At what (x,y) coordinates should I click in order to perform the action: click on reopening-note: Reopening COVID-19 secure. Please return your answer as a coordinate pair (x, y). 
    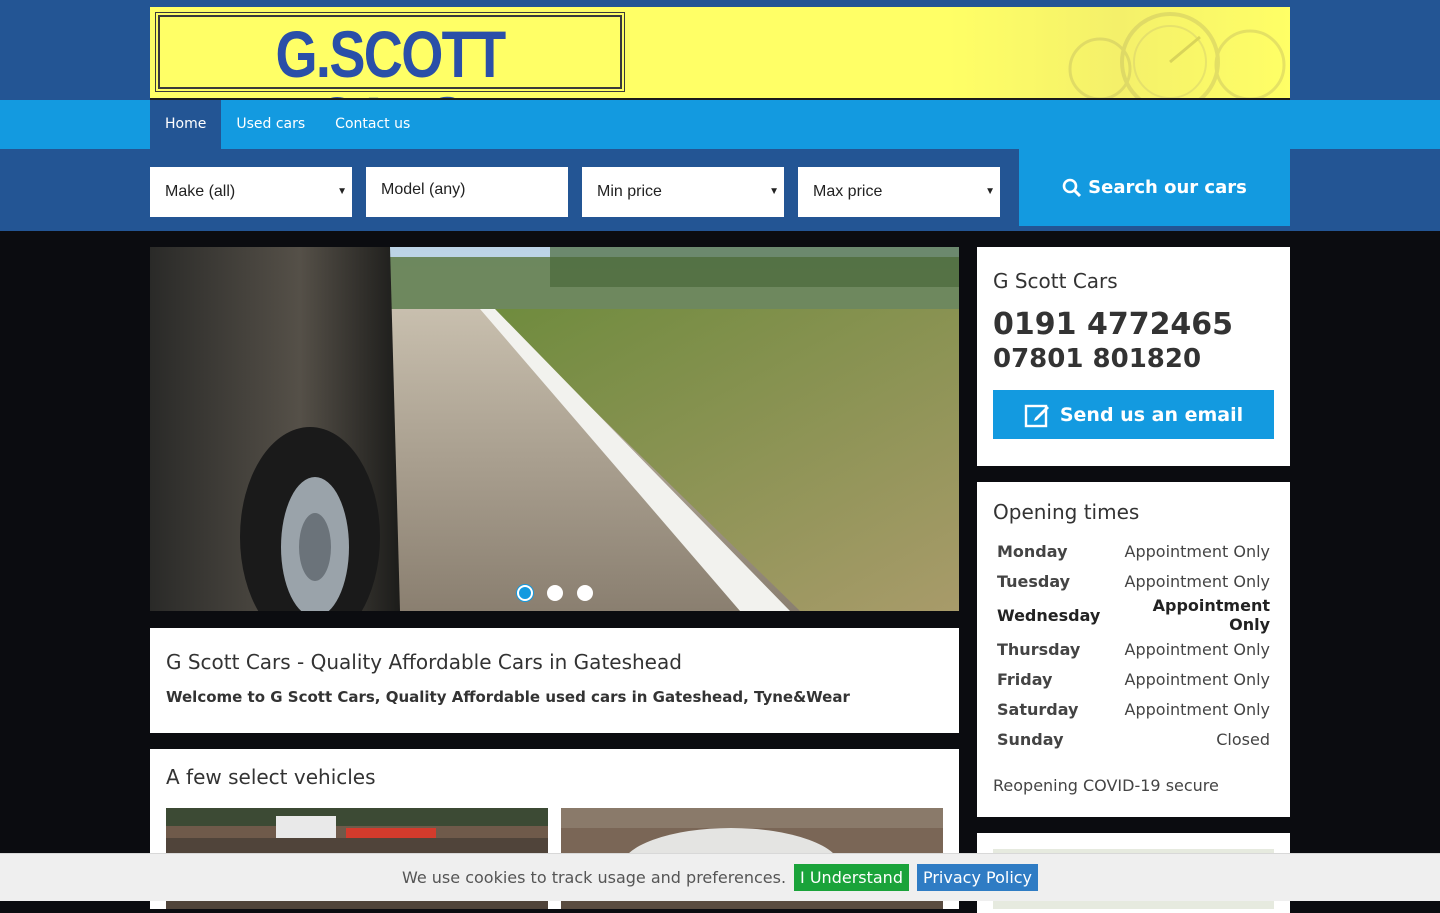
    Looking at the image, I should click on (1106, 785).